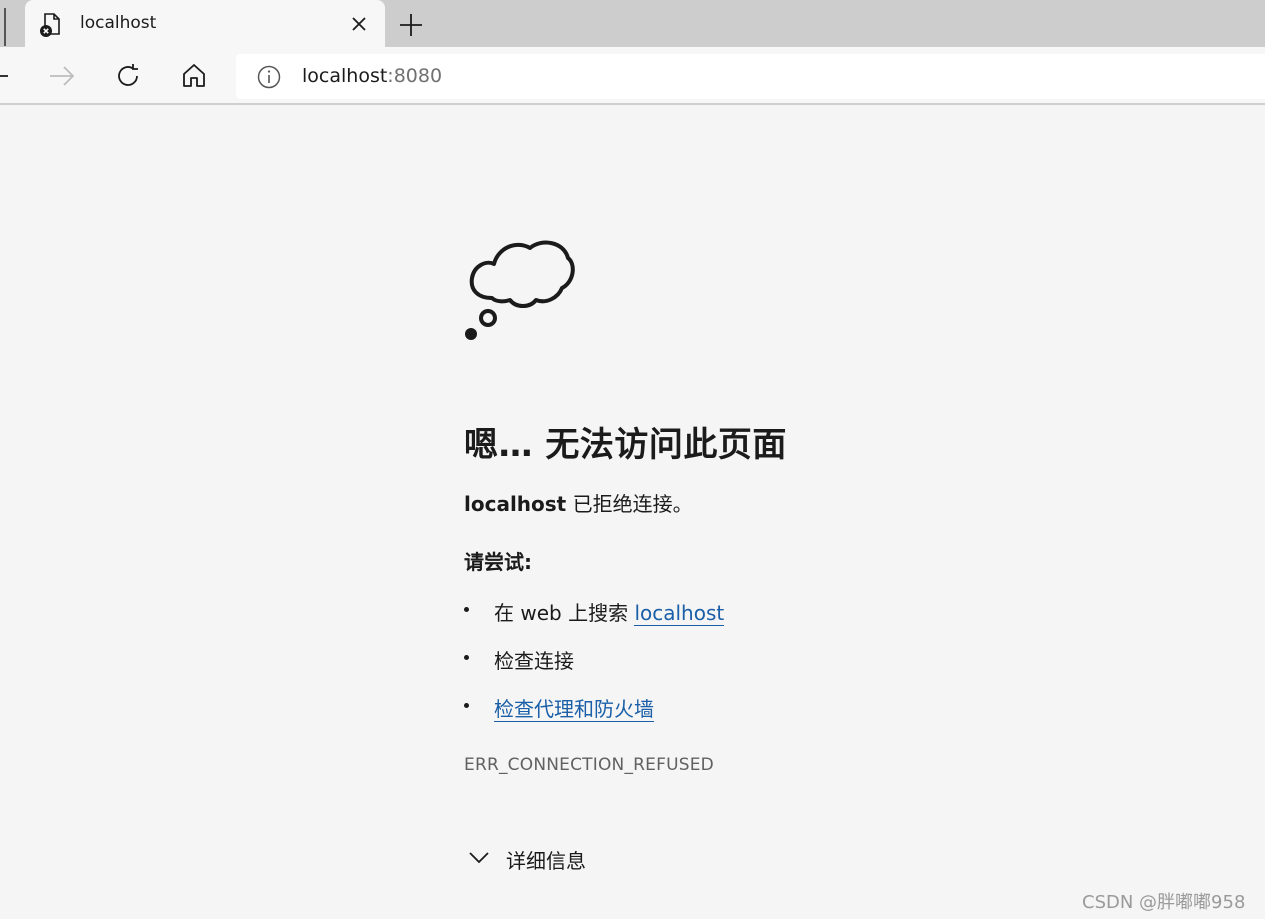 This screenshot has height=919, width=1265. Describe the element at coordinates (4, 76) in the screenshot. I see `back-arrow-icon` at that location.